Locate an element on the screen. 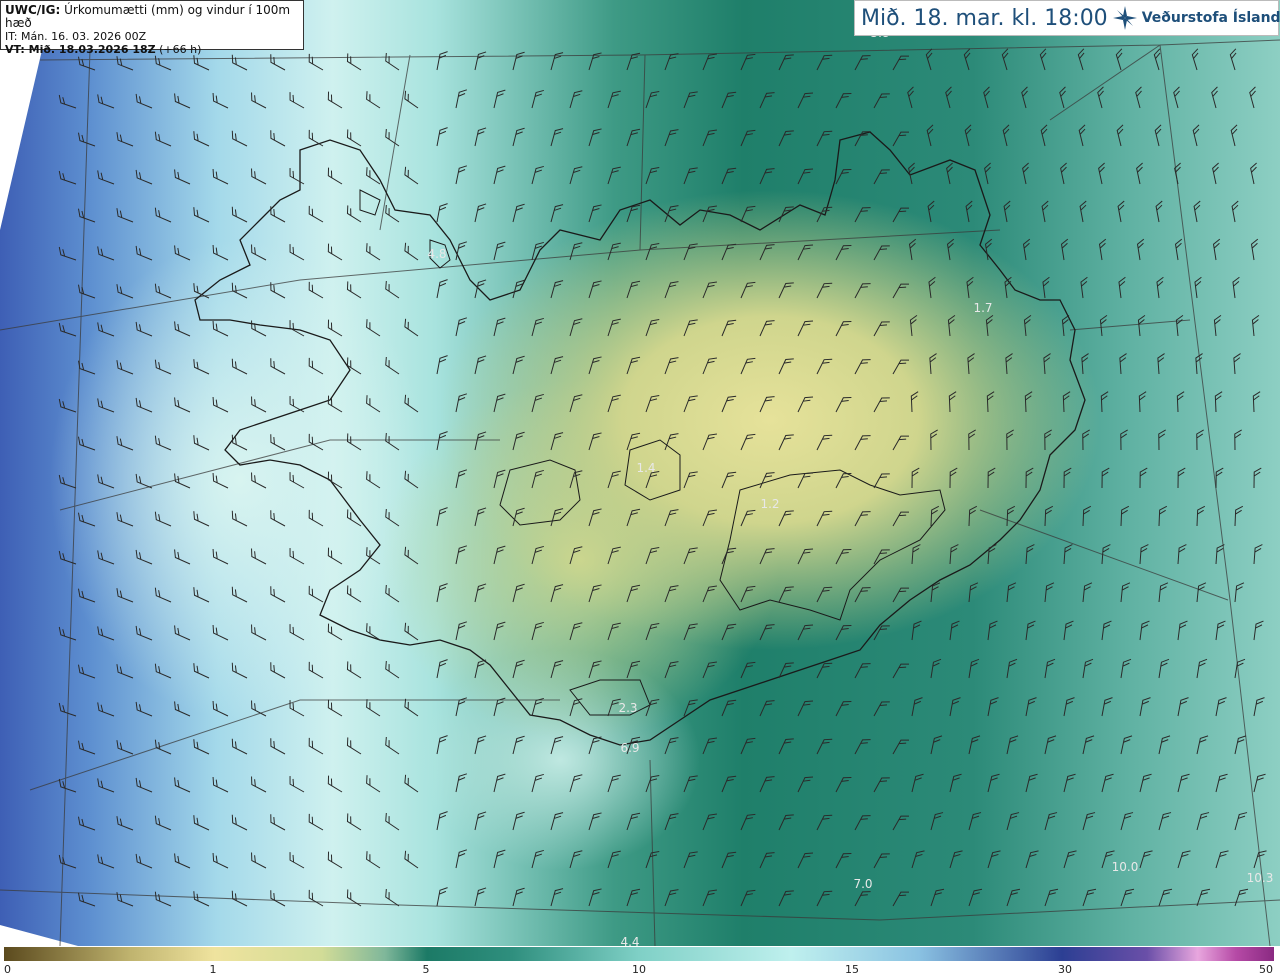 The width and height of the screenshot is (1280, 978). contour-label: 7.0 is located at coordinates (862, 884).